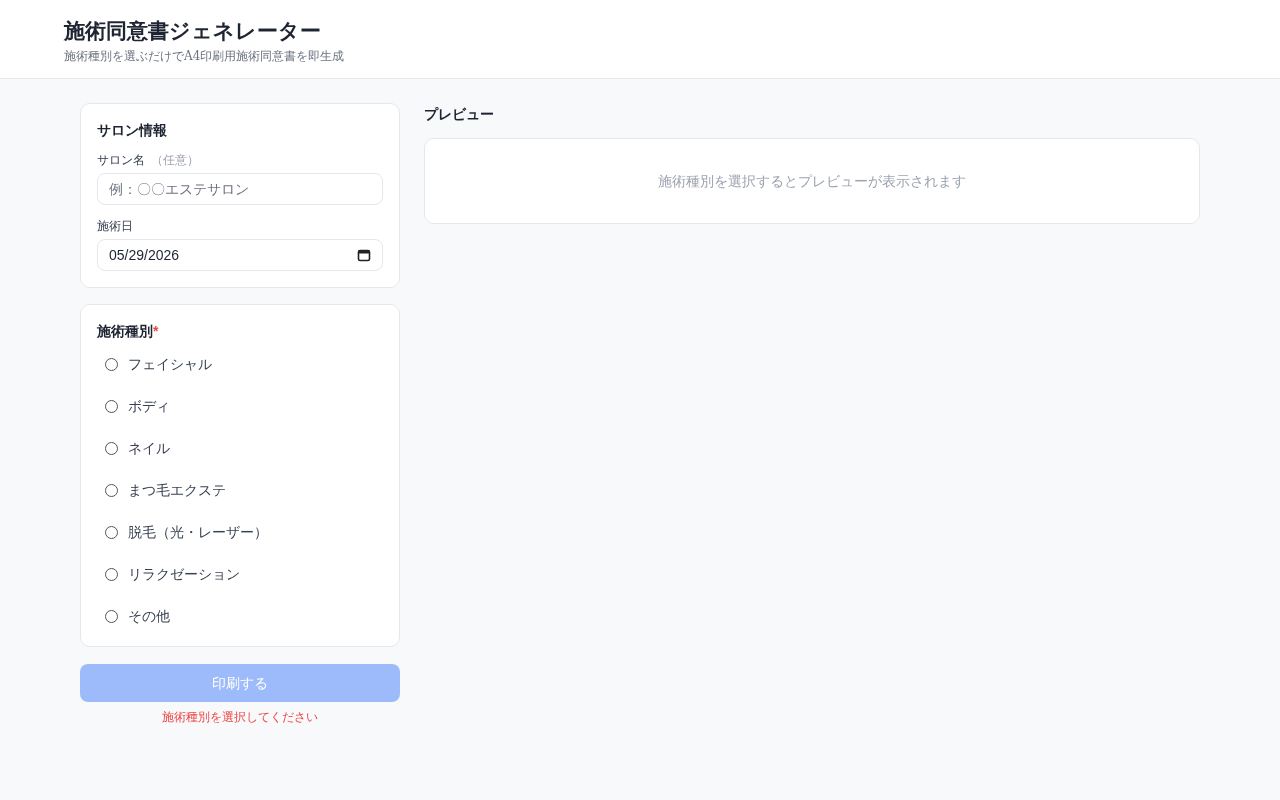 The height and width of the screenshot is (800, 1280). What do you see at coordinates (364, 255) in the screenshot?
I see `calendar-icon` at bounding box center [364, 255].